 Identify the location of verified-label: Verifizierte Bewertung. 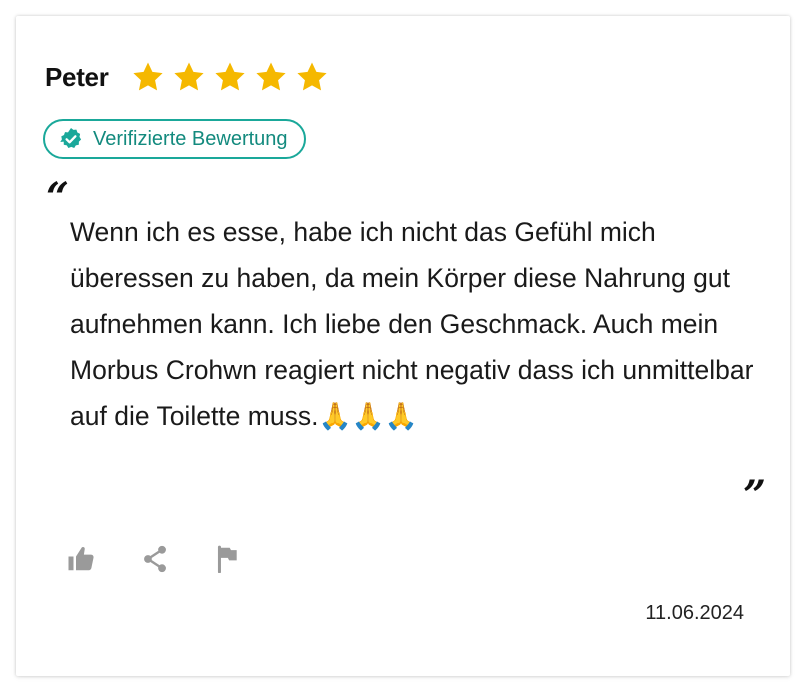
(190, 138).